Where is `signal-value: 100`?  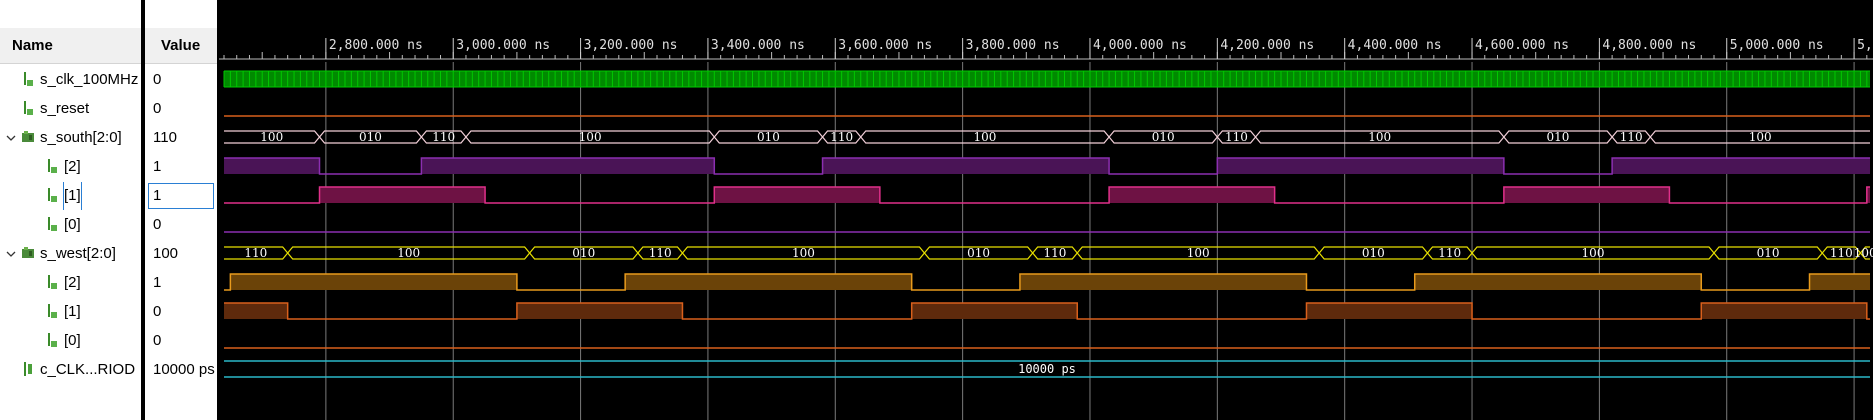
signal-value: 100 is located at coordinates (166, 253).